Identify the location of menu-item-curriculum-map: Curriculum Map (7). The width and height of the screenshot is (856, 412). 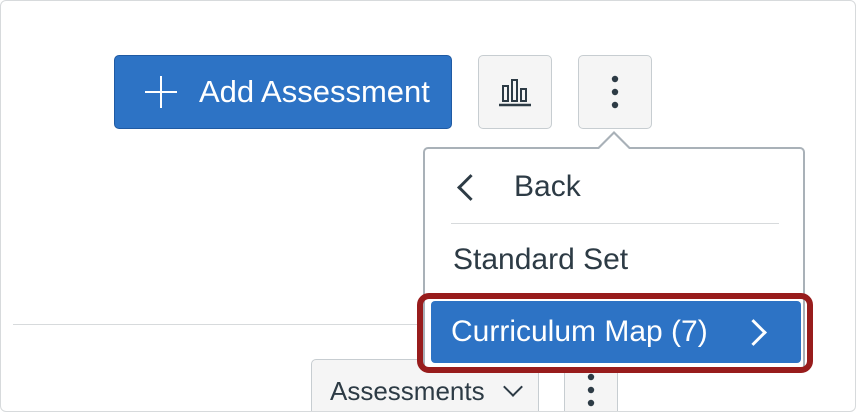
(616, 332).